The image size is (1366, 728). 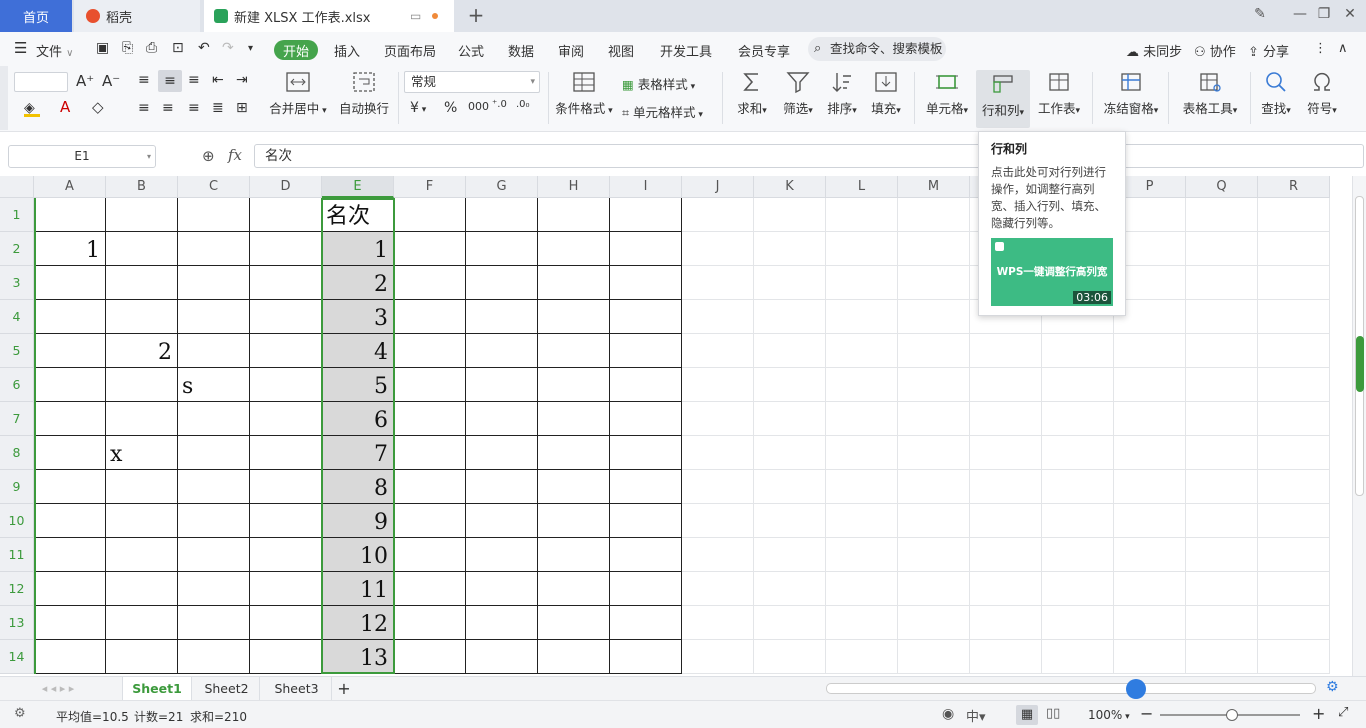 I want to click on zoom-formula-icon: ⊕, so click(x=208, y=156).